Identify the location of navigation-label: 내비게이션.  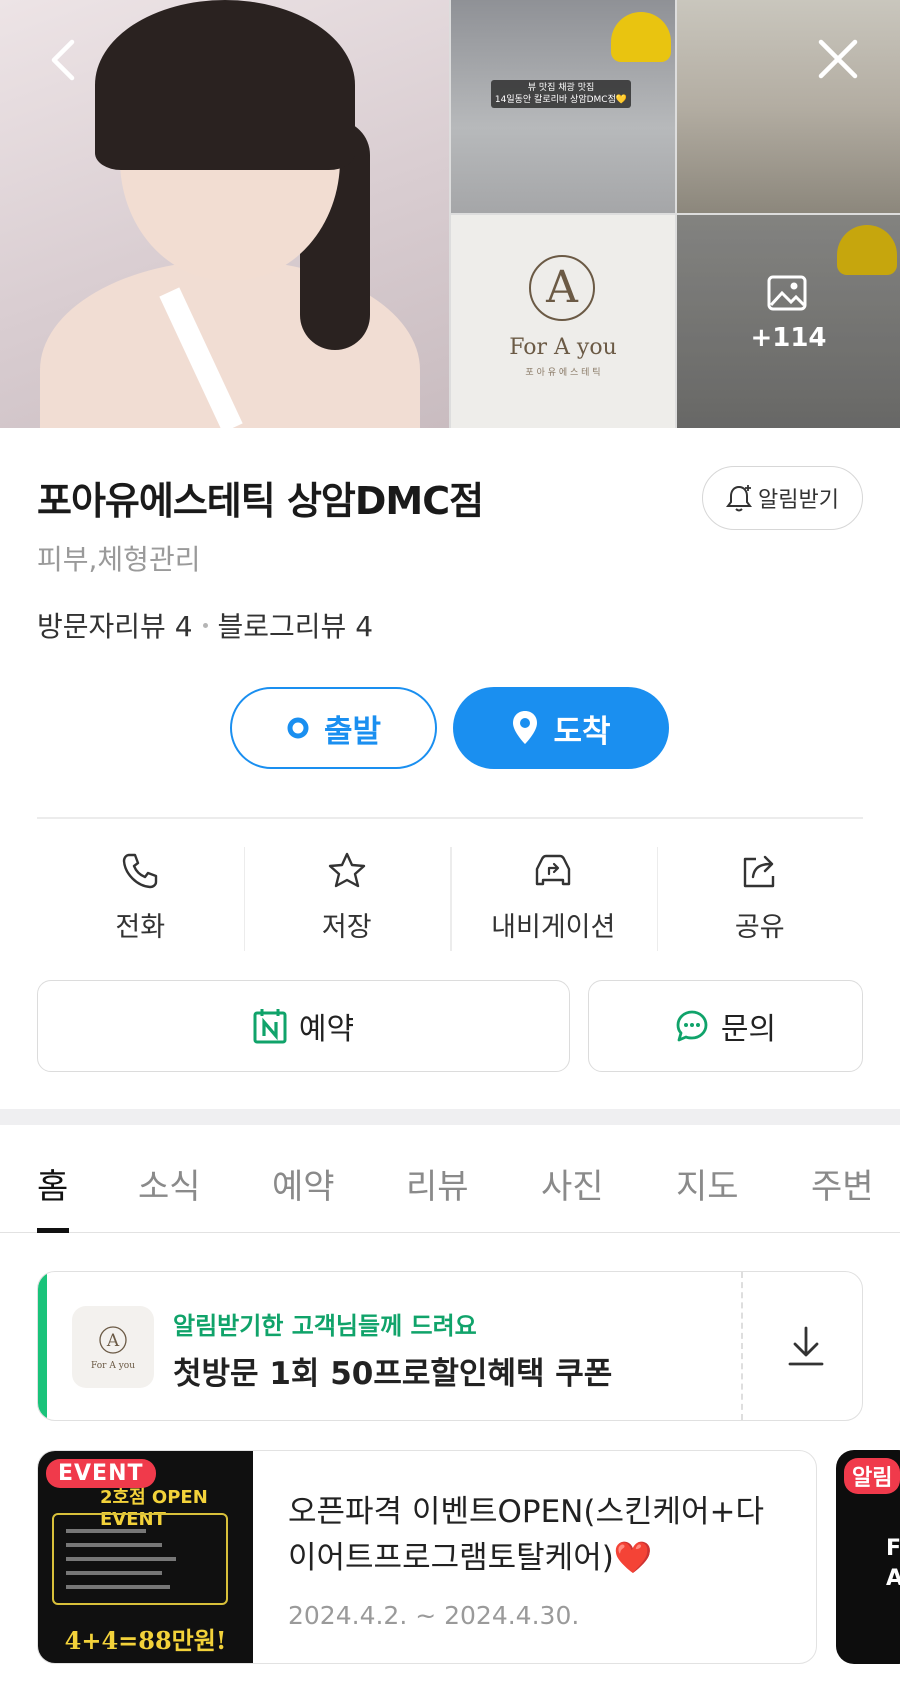
(553, 927).